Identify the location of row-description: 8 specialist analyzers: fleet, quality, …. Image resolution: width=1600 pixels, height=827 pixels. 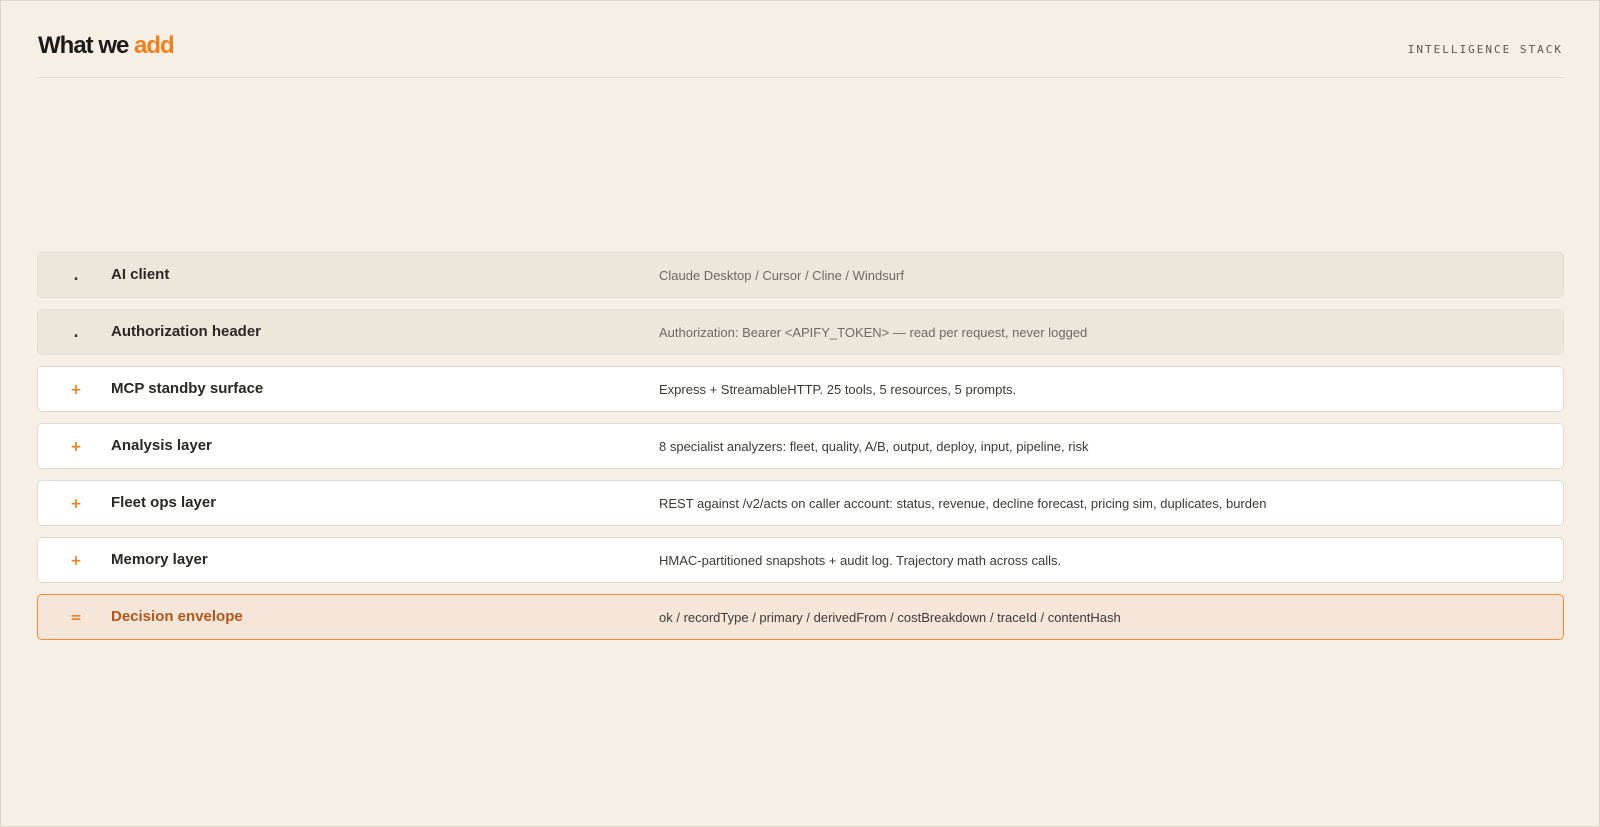
(874, 446).